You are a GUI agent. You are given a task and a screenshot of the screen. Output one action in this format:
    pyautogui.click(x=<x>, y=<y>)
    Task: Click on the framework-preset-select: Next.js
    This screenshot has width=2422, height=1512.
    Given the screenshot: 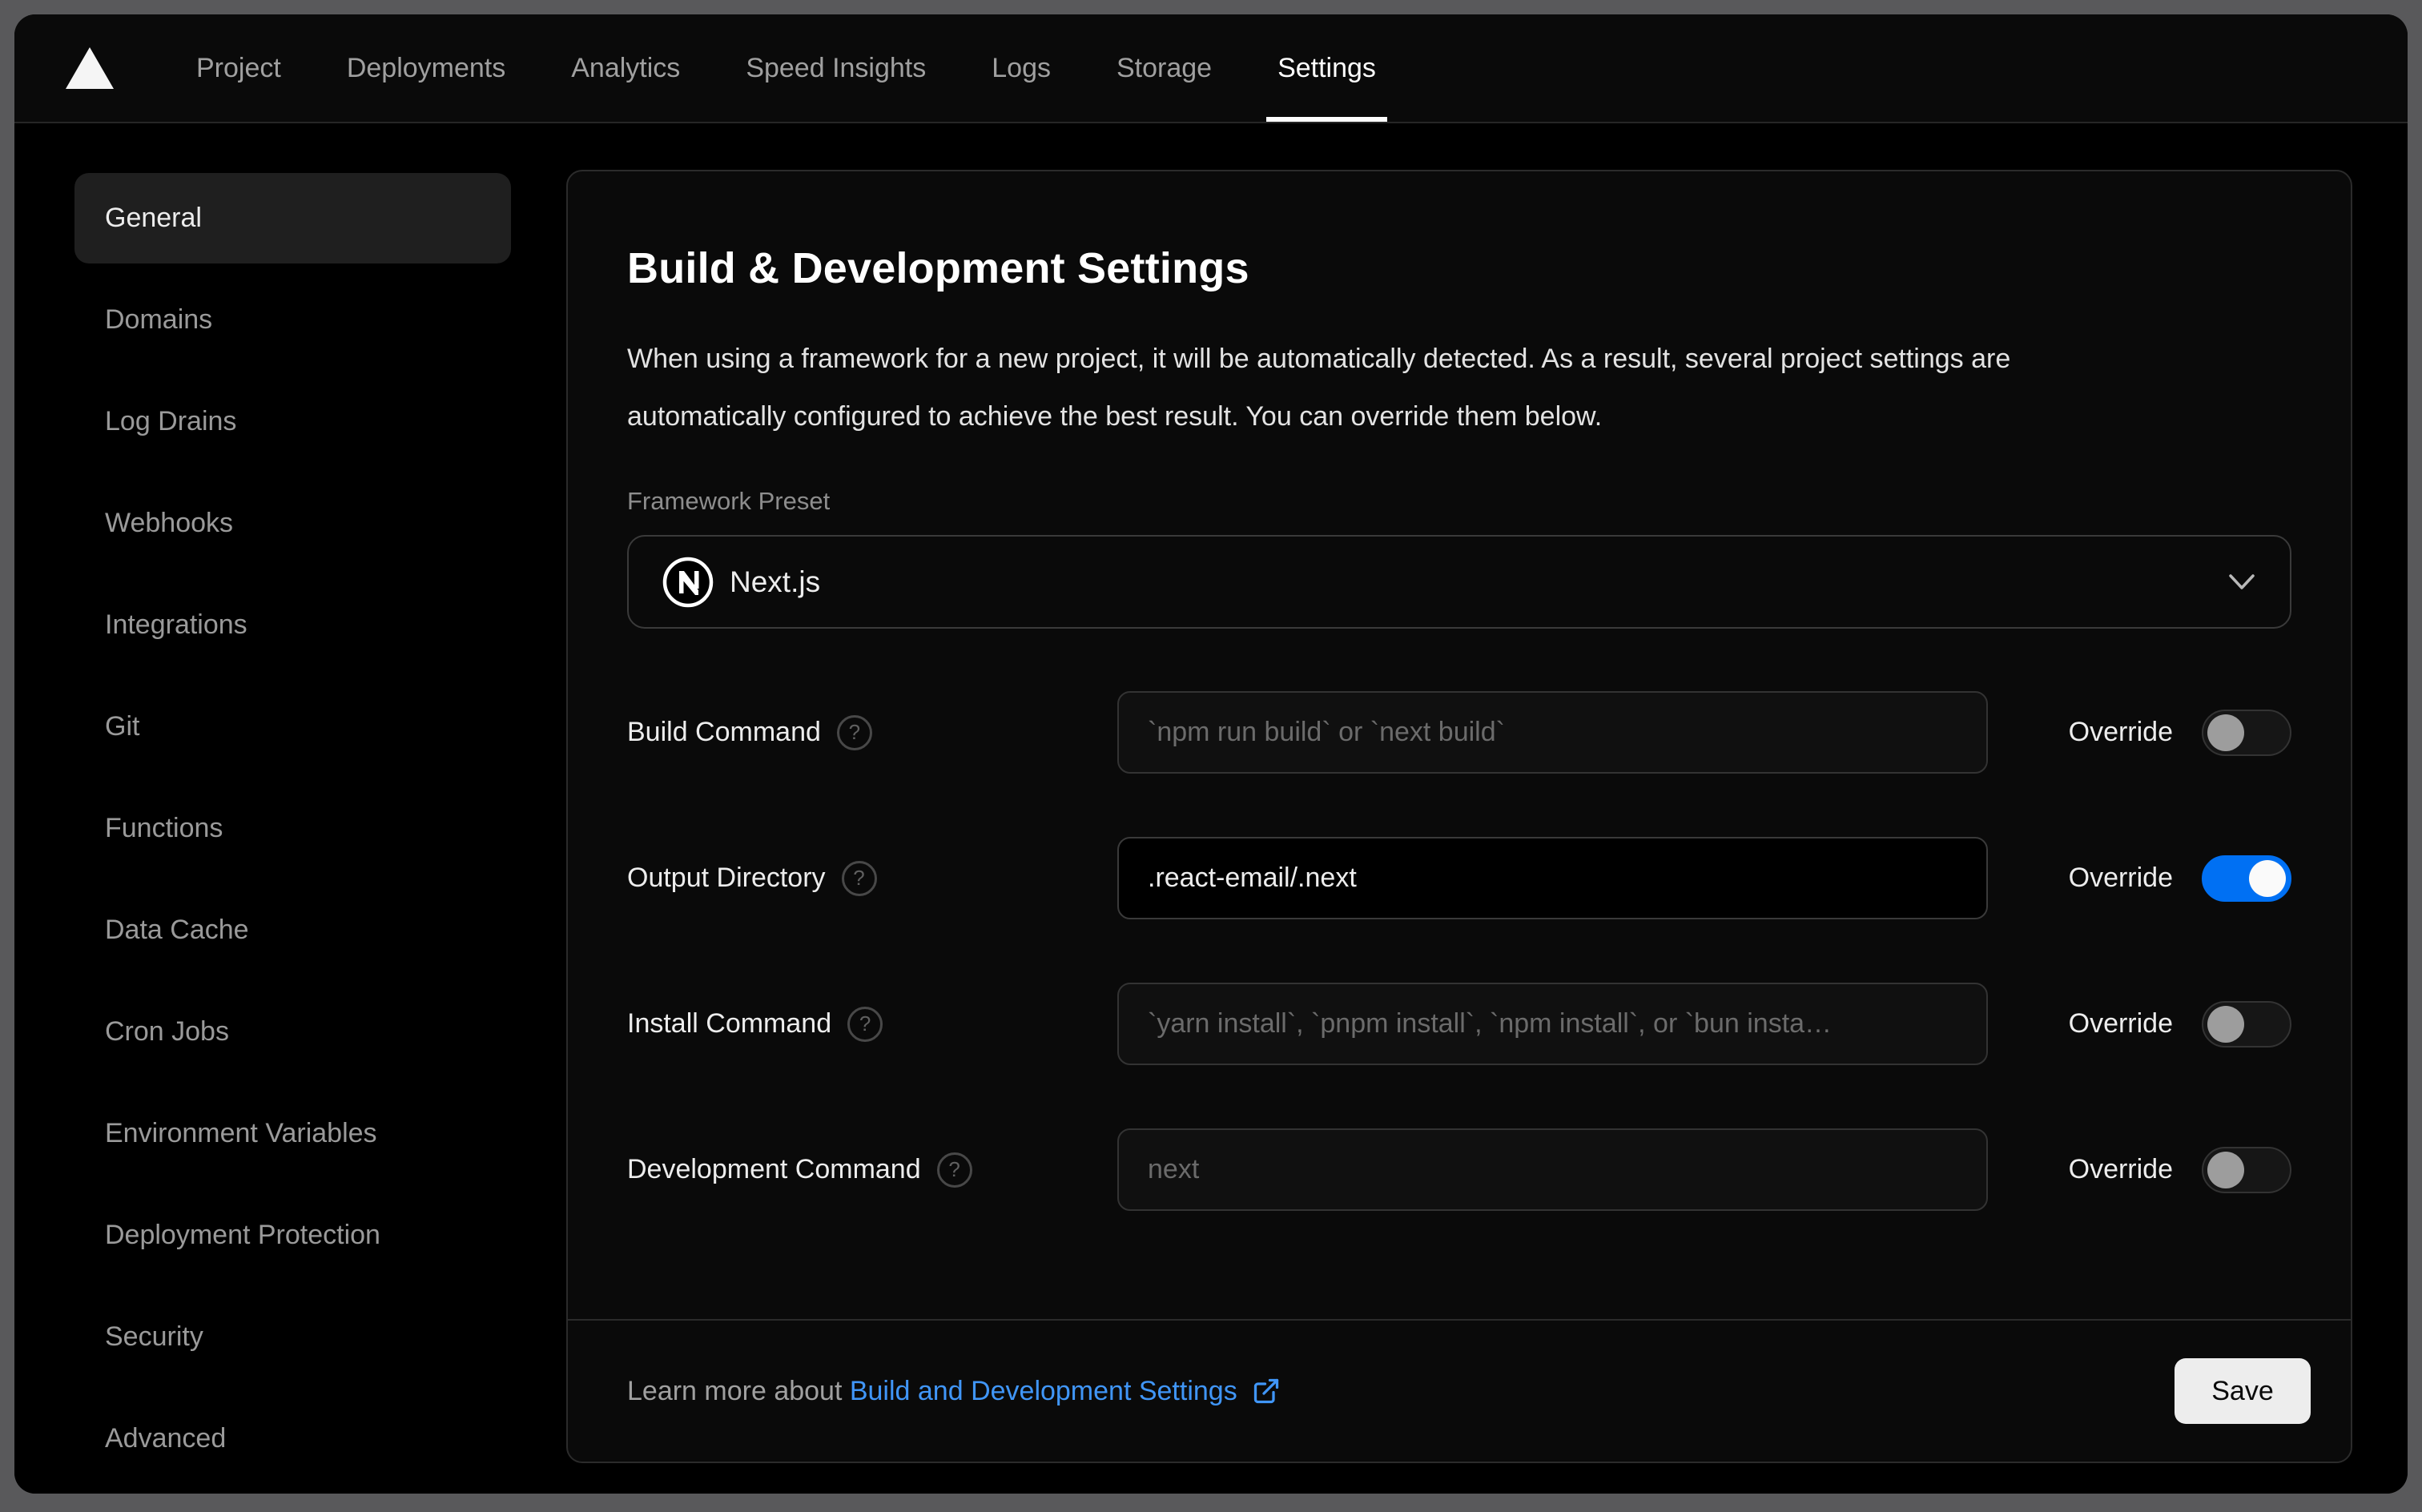 What is the action you would take?
    pyautogui.click(x=1459, y=582)
    